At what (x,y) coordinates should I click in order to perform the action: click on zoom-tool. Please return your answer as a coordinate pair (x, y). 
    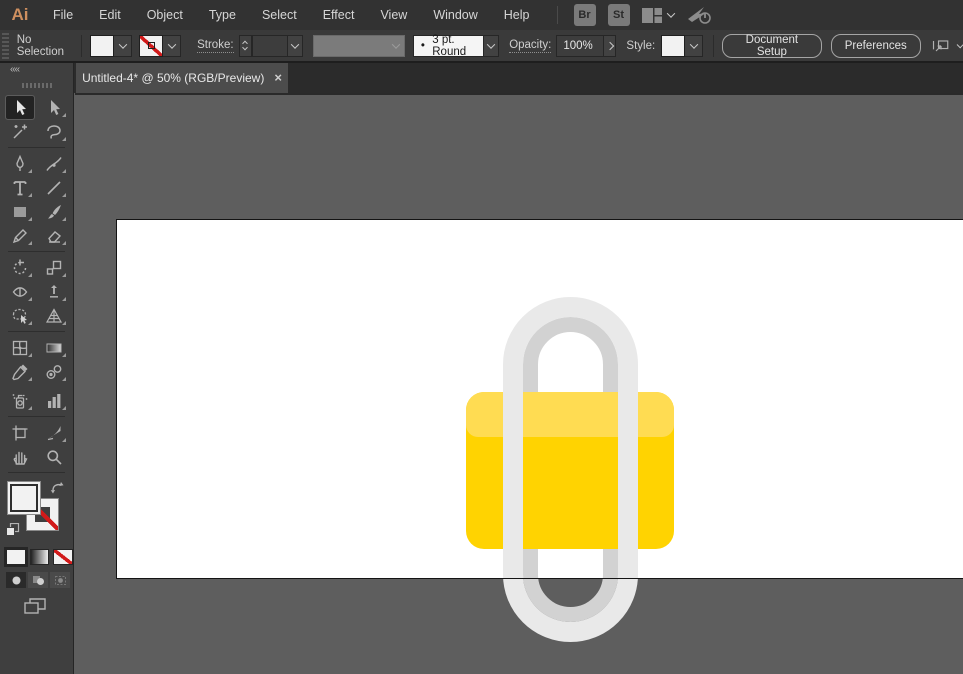
    Looking at the image, I should click on (54, 456).